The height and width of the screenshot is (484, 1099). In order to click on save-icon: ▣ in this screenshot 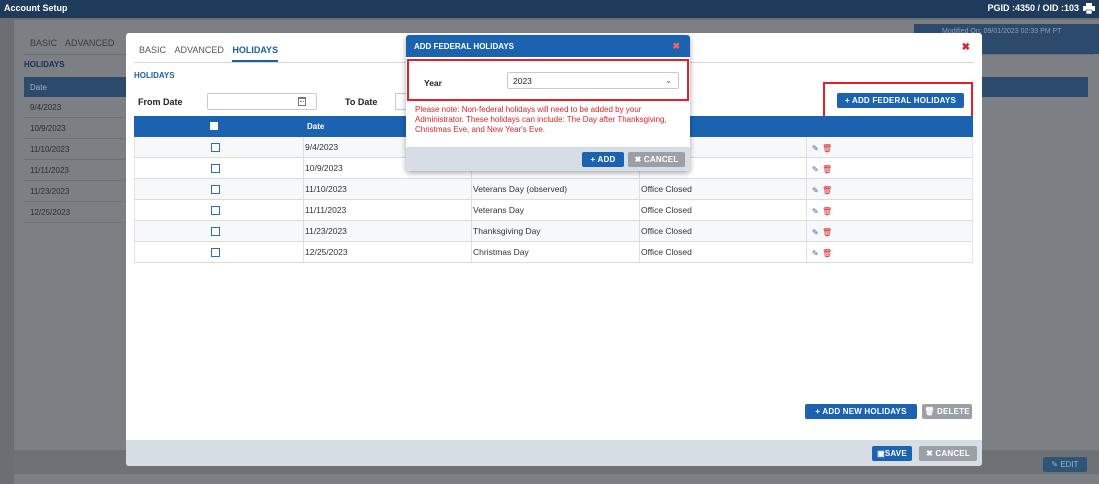, I will do `click(881, 453)`.